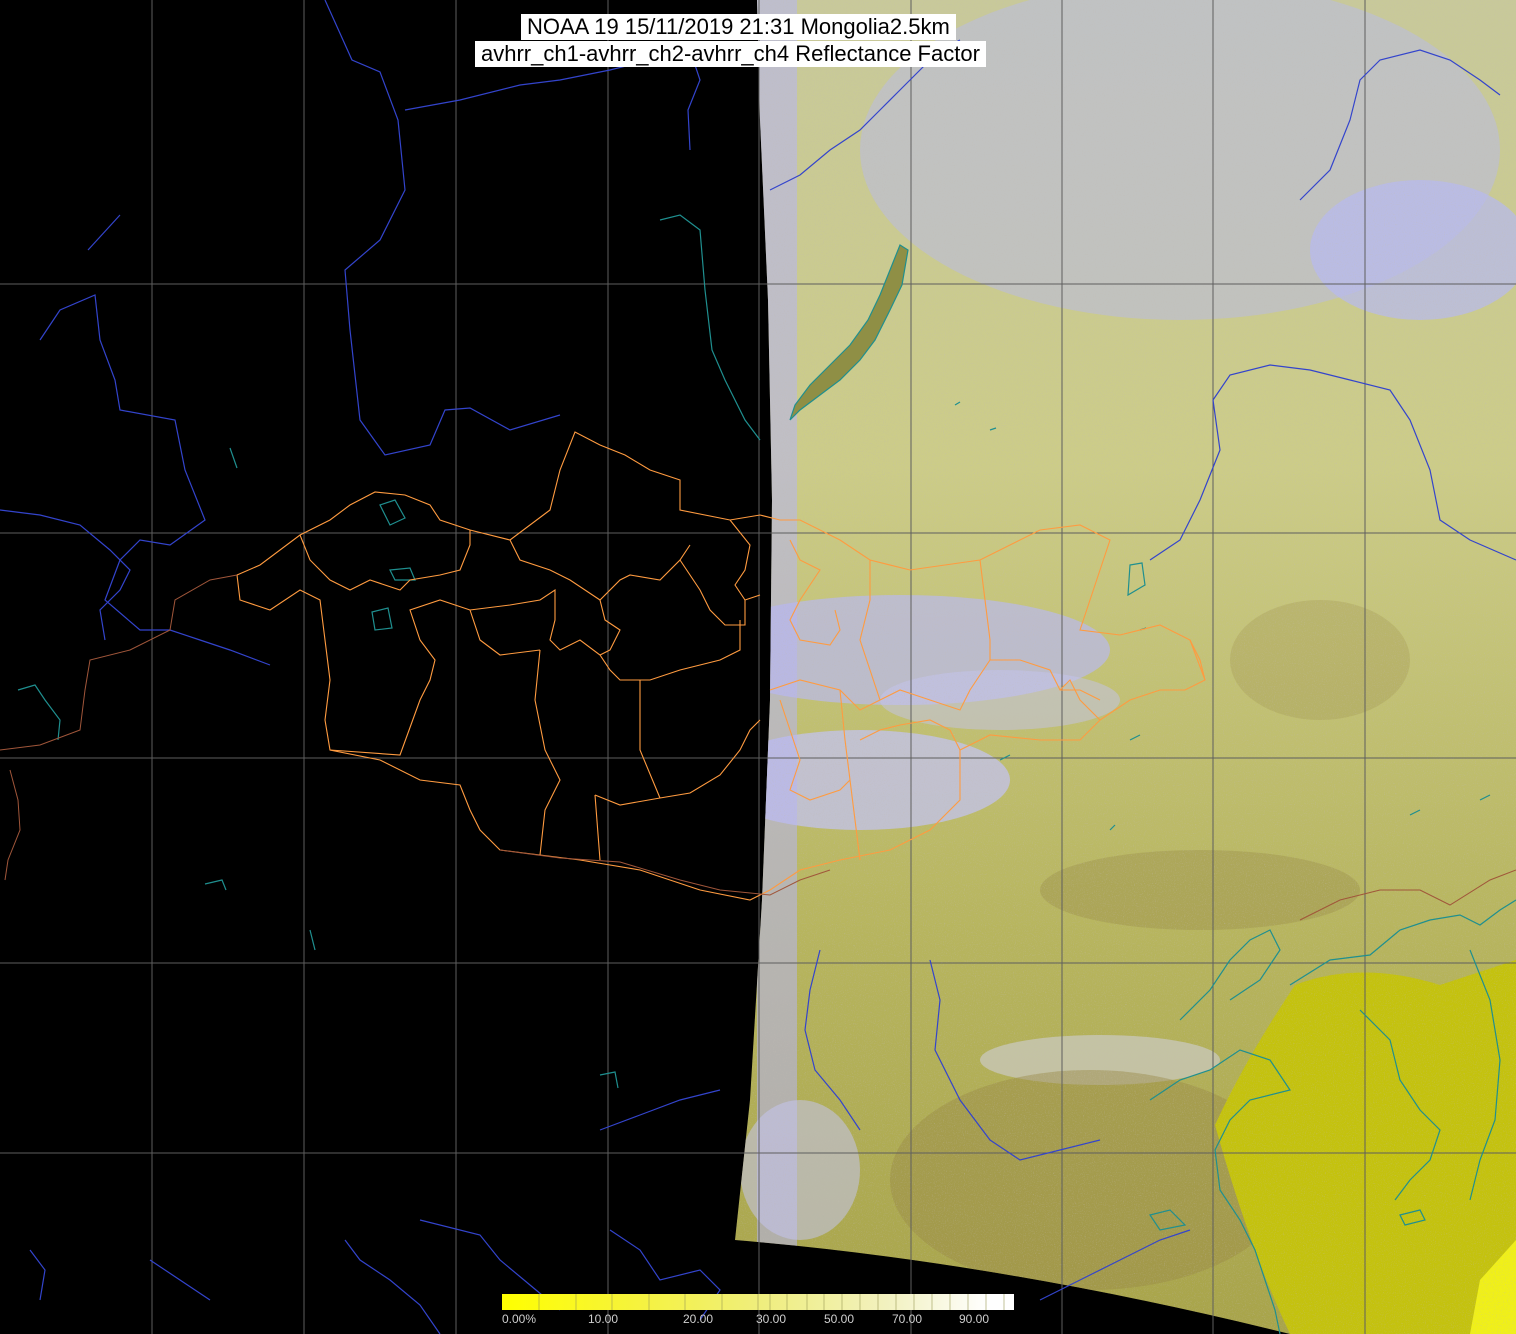 The height and width of the screenshot is (1334, 1516). I want to click on colorbar-label: 20.00, so click(698, 1319).